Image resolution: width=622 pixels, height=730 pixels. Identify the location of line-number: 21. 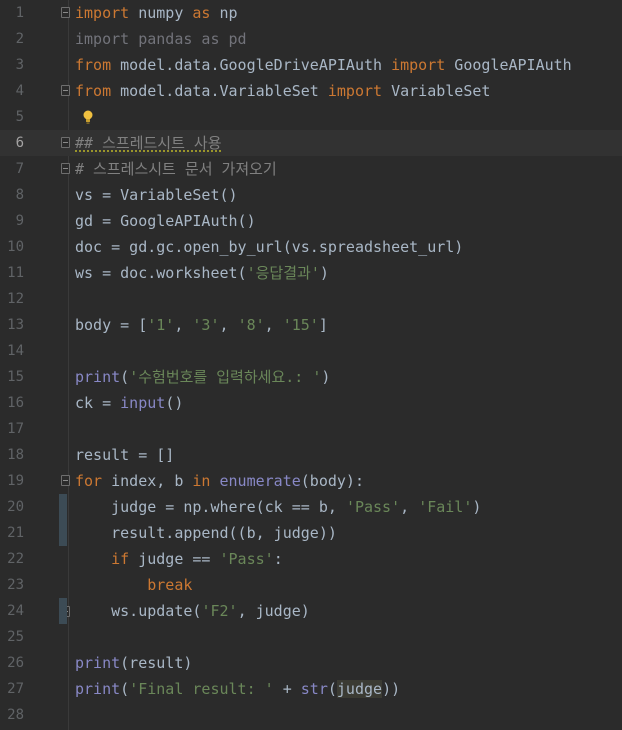
(12, 533).